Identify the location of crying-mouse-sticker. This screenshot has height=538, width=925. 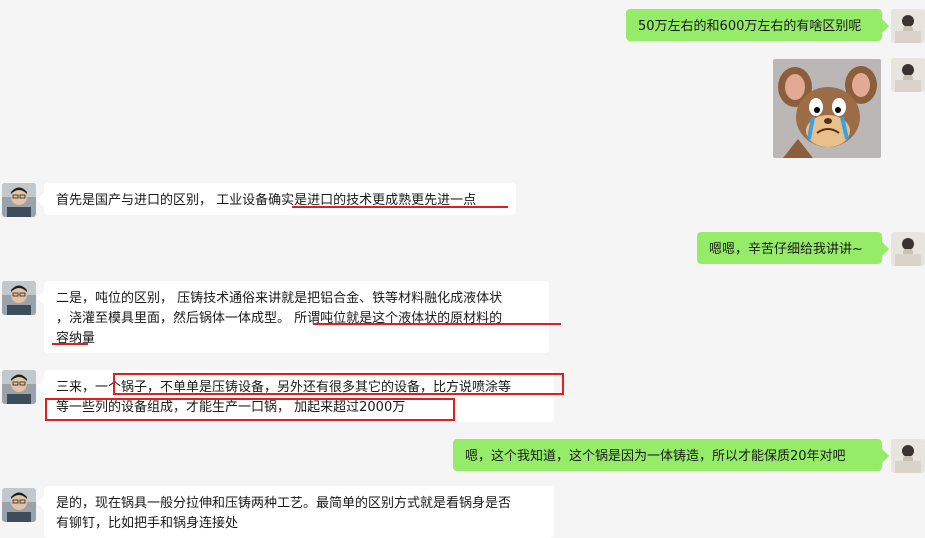
(827, 108).